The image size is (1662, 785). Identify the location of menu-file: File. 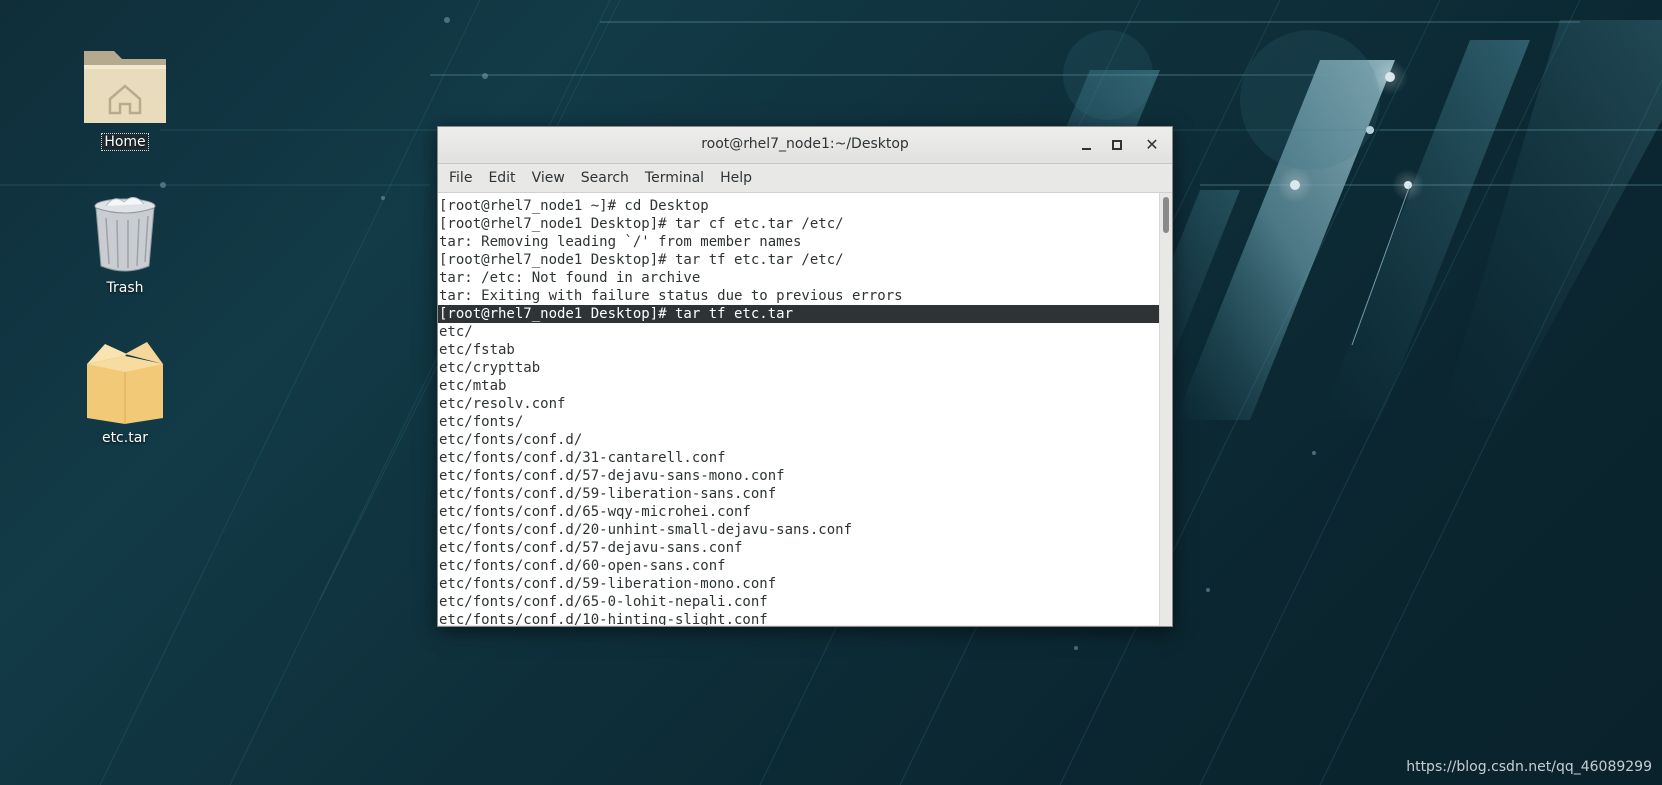
(460, 178).